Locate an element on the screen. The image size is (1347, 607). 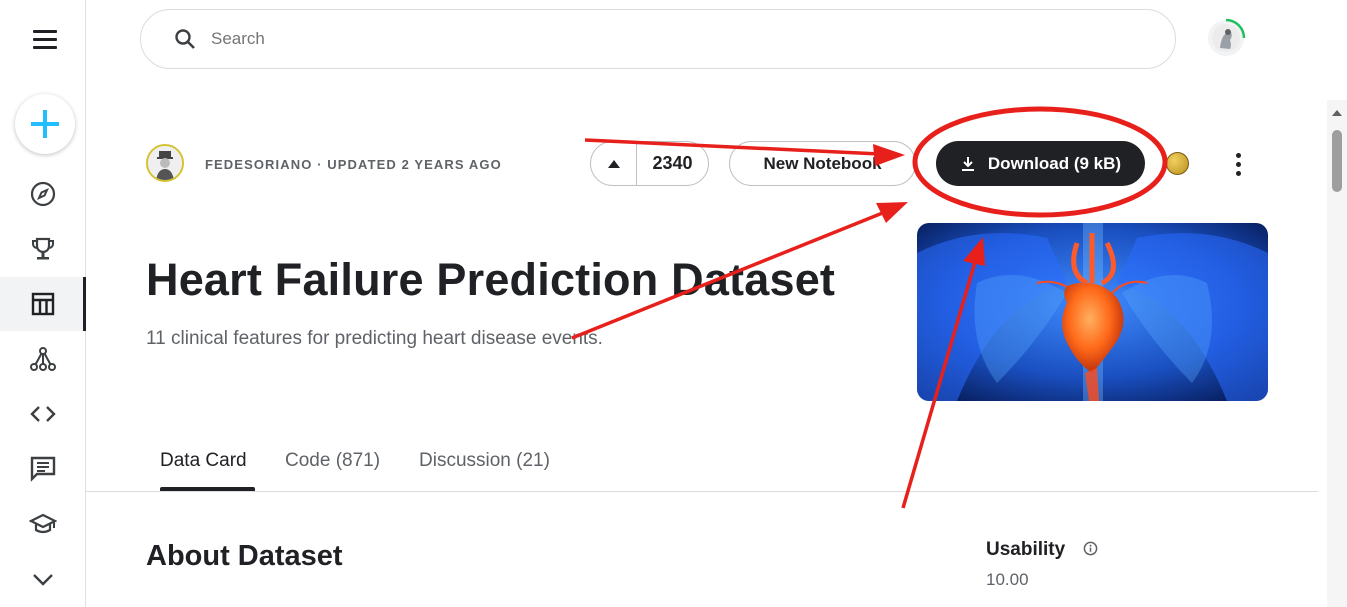
menu-icon is located at coordinates (45, 40).